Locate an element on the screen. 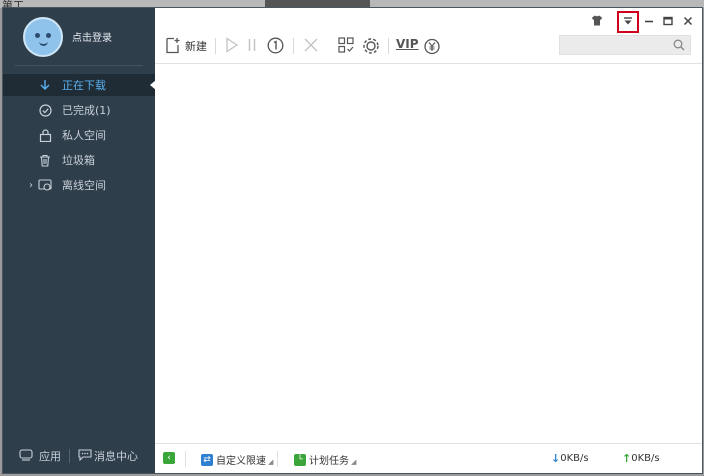 This screenshot has height=476, width=704. new-file-icon is located at coordinates (173, 45).